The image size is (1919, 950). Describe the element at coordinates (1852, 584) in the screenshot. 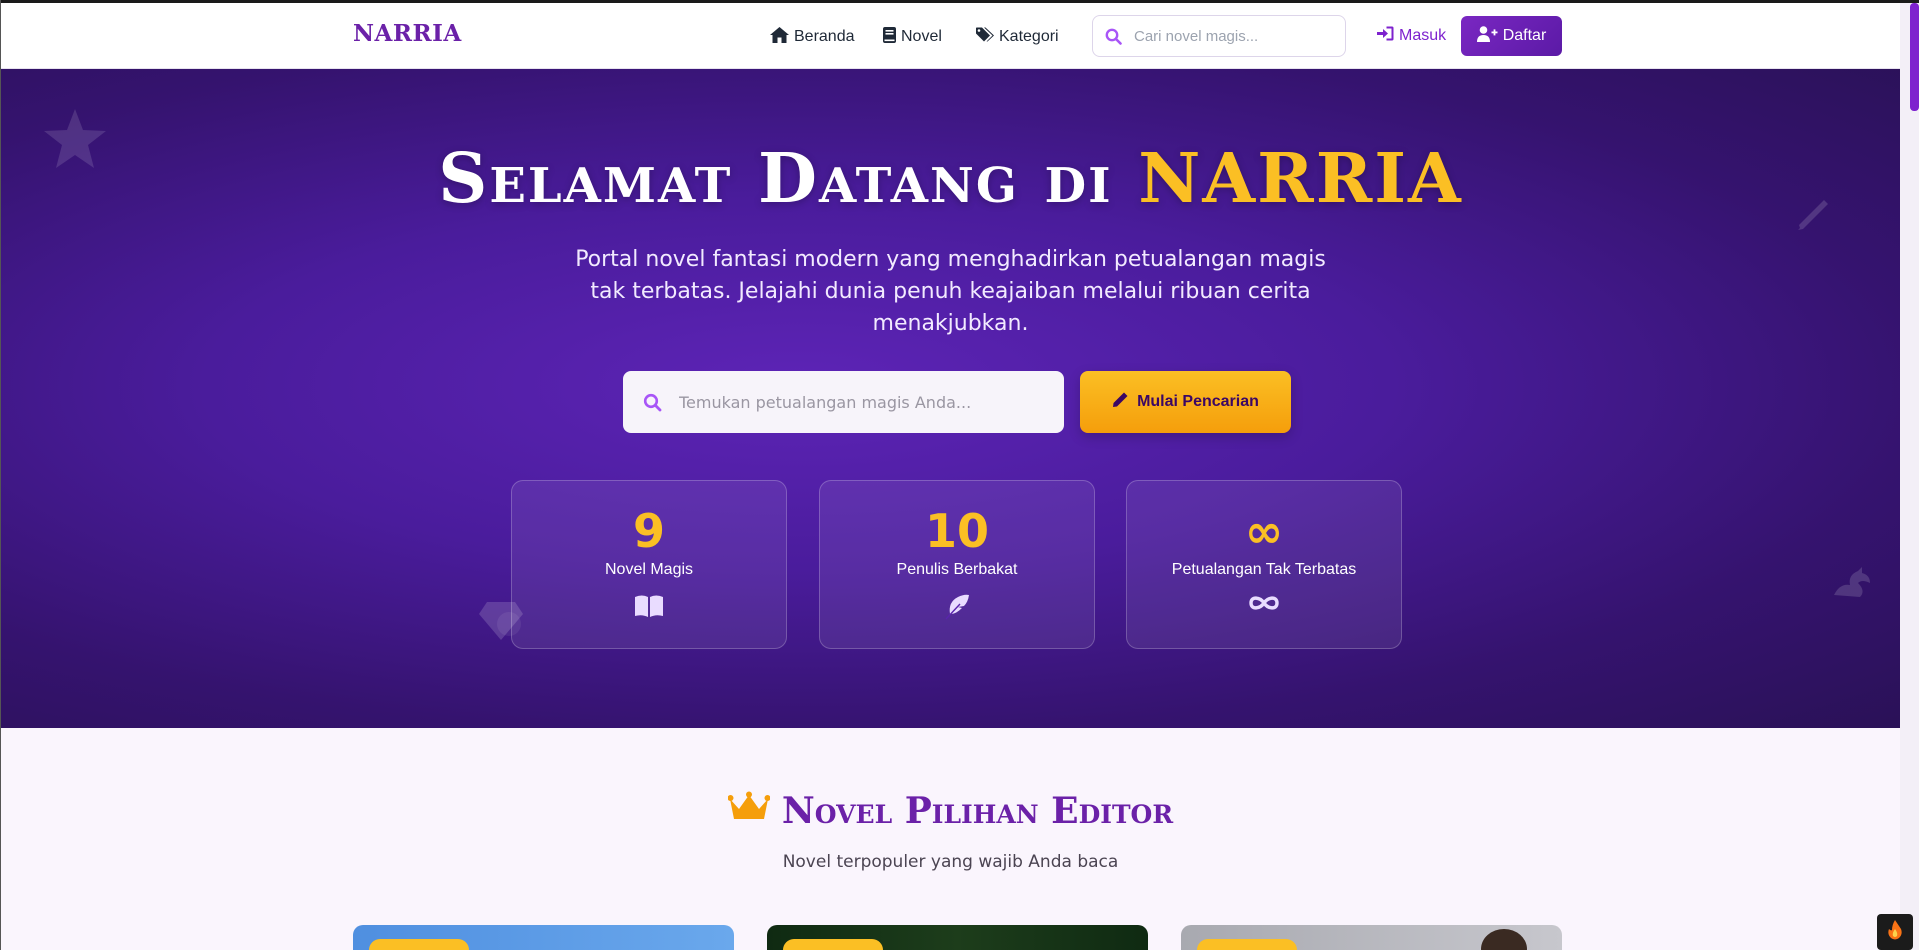

I see `dragon-icon` at that location.